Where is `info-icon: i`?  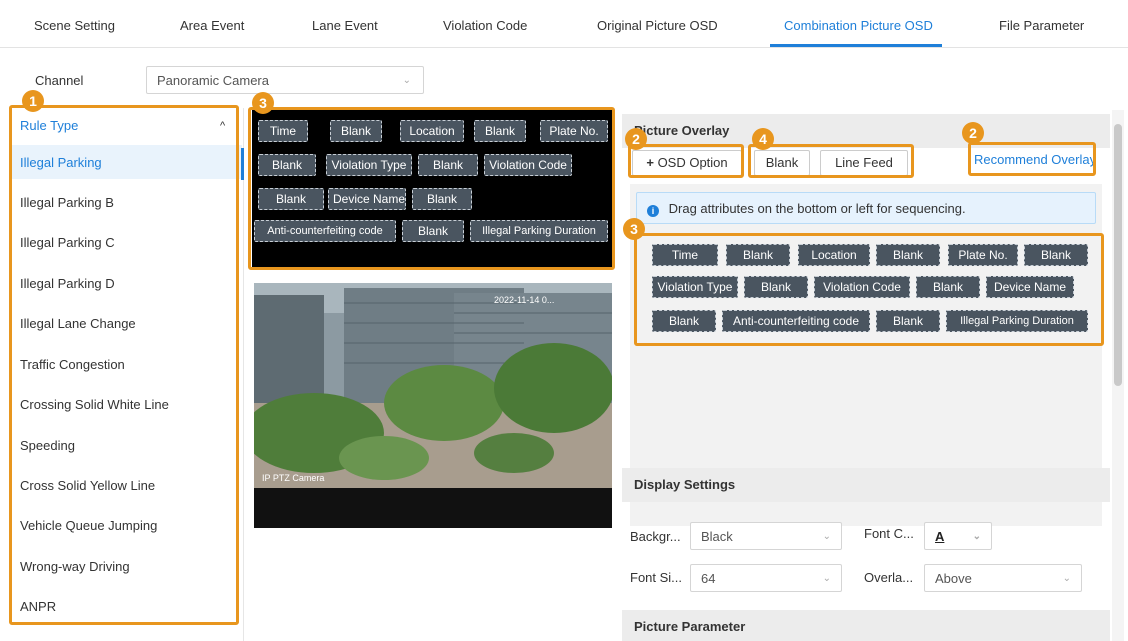 info-icon: i is located at coordinates (653, 211).